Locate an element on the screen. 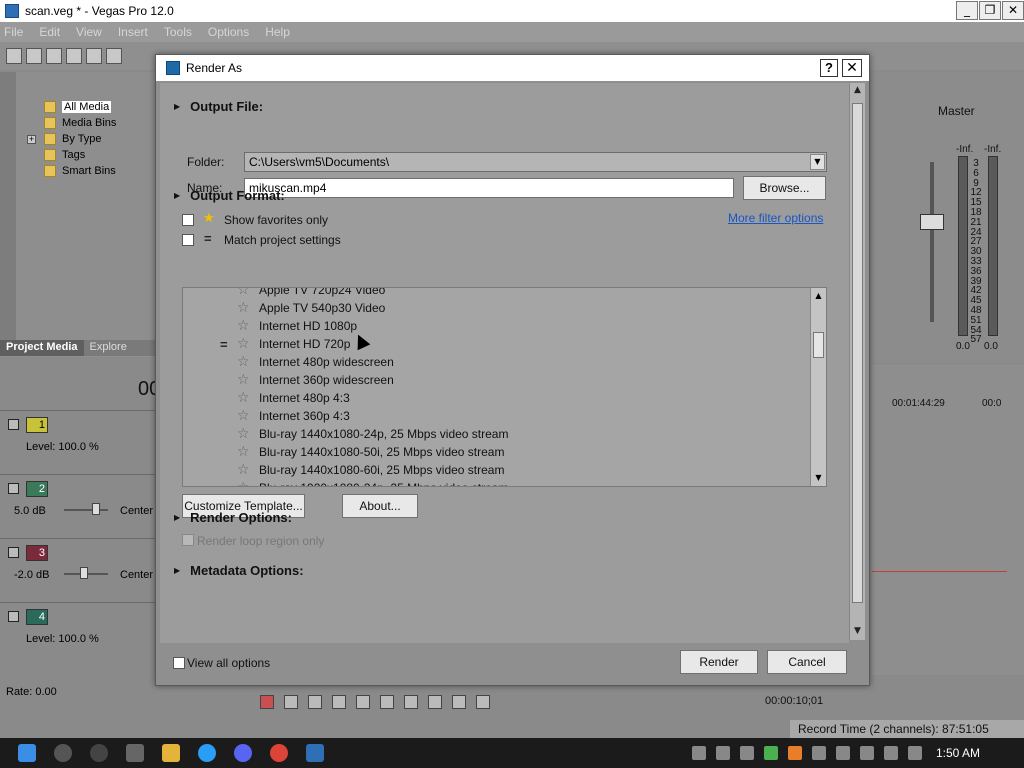 The height and width of the screenshot is (768, 1024). play-icon is located at coordinates (339, 702).